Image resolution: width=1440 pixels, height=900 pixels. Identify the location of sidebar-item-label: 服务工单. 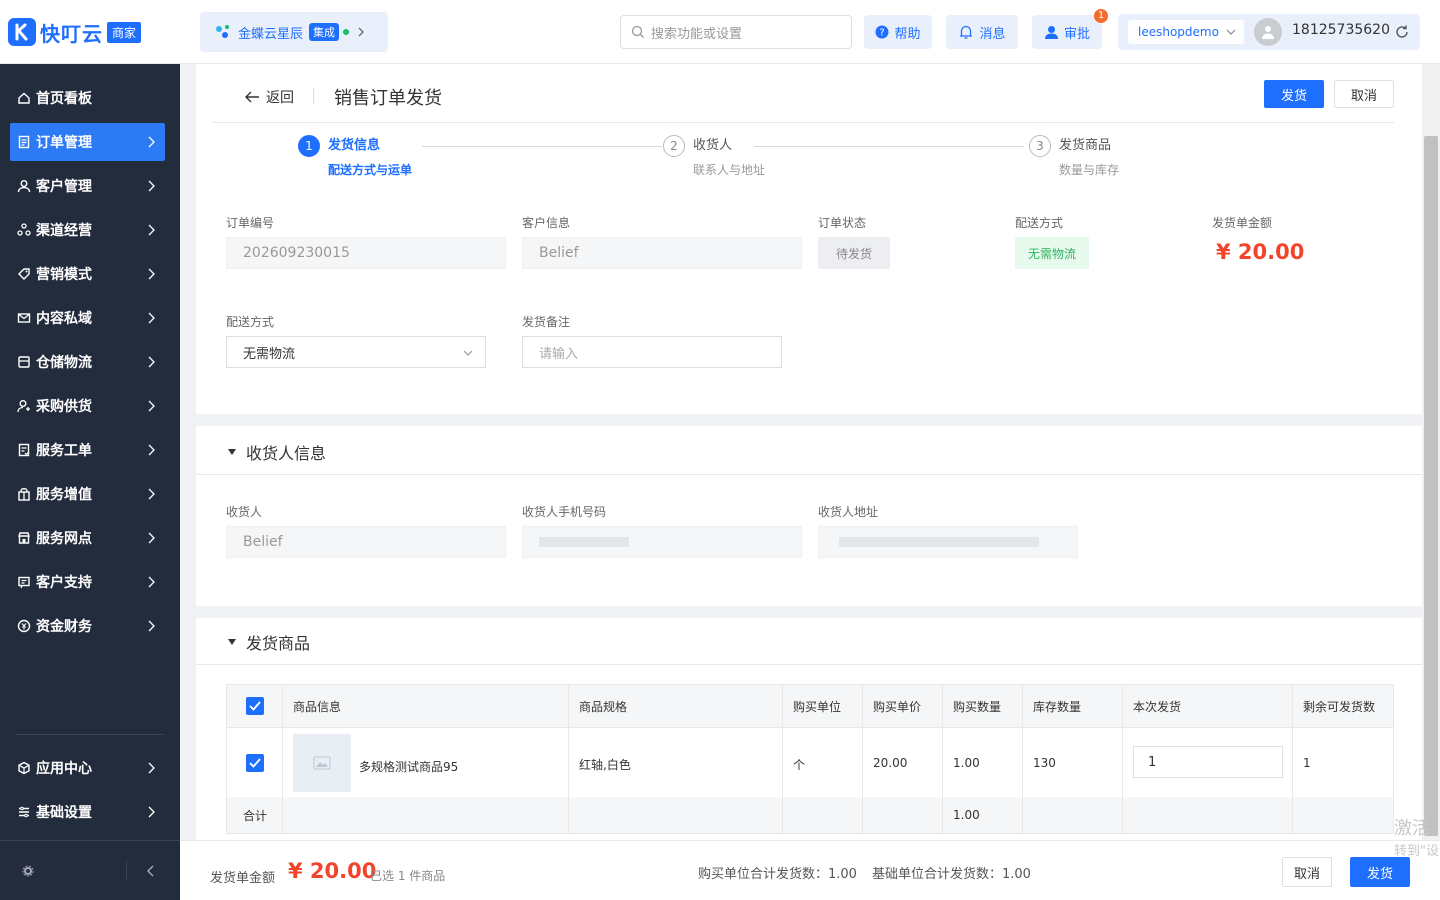
(64, 451).